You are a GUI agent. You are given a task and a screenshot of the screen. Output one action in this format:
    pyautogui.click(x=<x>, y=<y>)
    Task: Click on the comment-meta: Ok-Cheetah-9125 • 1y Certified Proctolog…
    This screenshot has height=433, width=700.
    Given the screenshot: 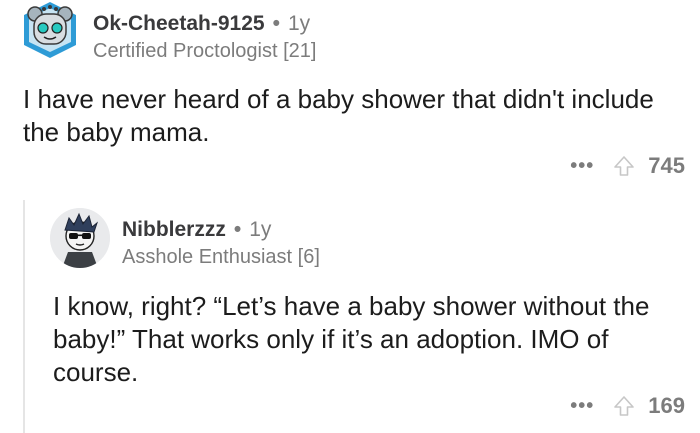 What is the action you would take?
    pyautogui.click(x=204, y=37)
    